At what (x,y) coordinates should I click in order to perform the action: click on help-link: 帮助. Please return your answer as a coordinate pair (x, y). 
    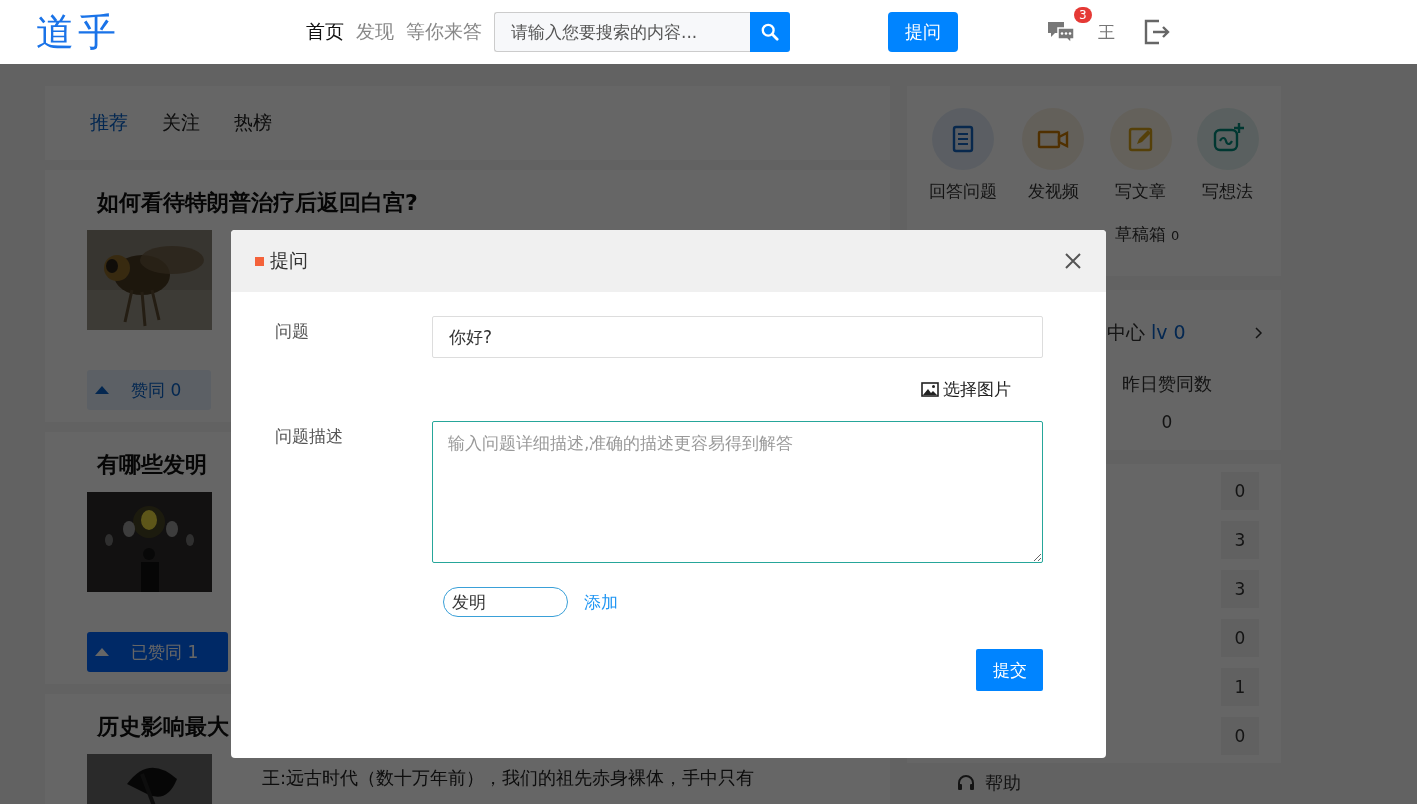
    Looking at the image, I should click on (1003, 783).